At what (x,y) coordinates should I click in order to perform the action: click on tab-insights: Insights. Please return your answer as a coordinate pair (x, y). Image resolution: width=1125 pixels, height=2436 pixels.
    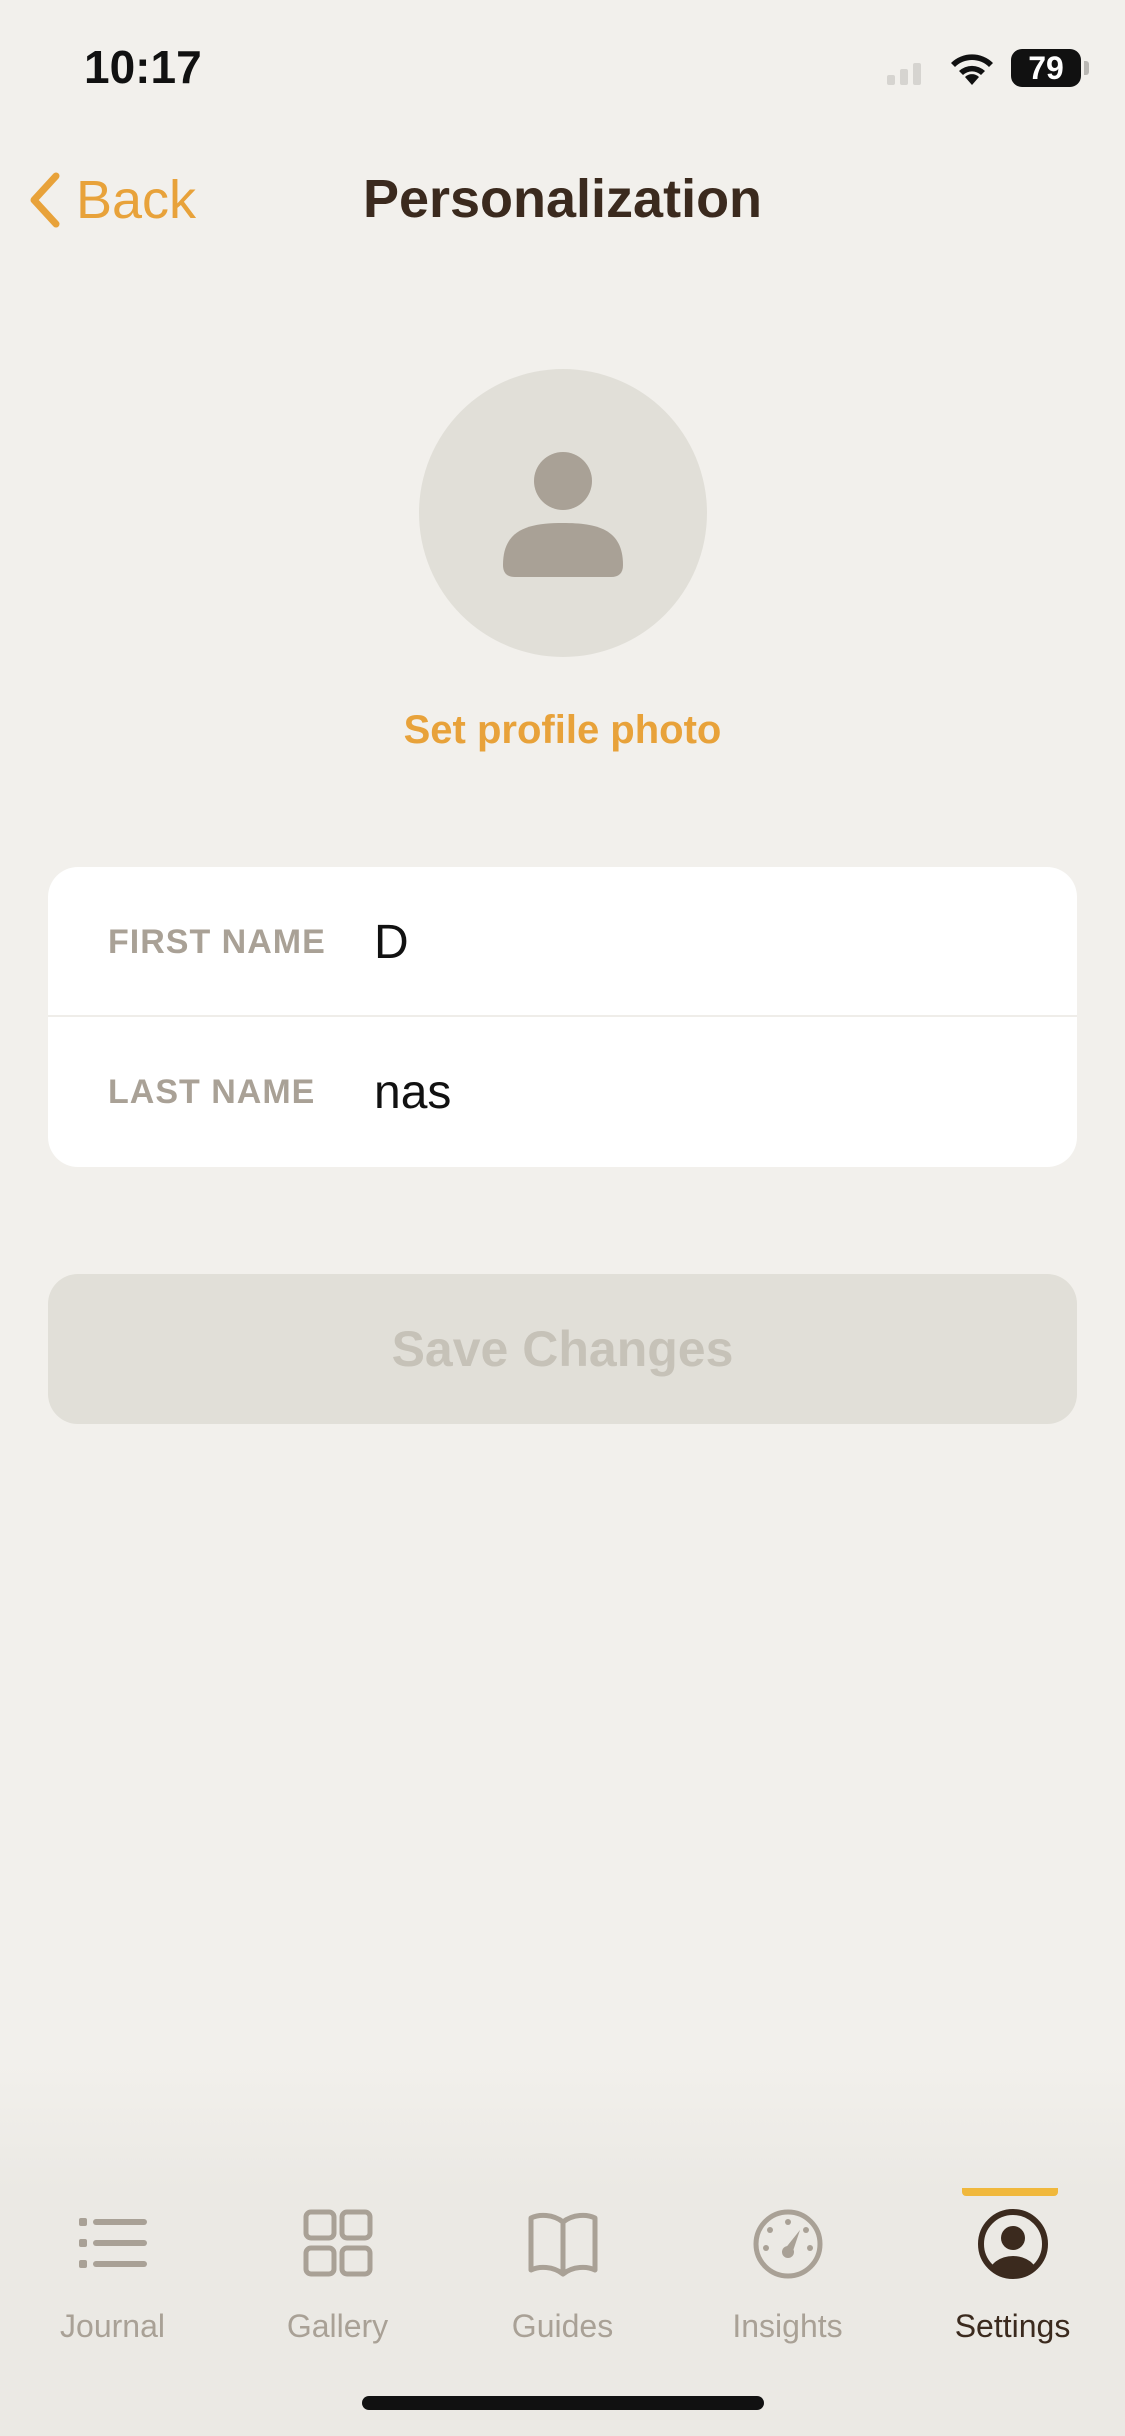
    Looking at the image, I should click on (787, 2283).